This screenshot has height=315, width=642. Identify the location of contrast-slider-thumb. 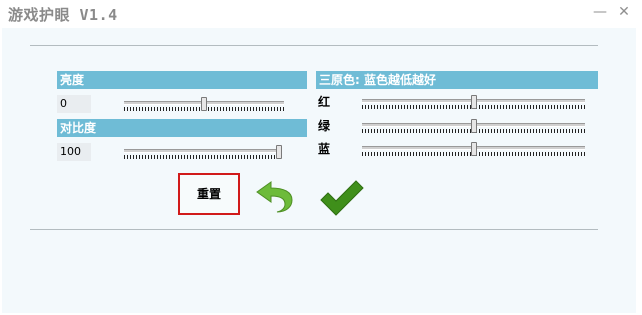
(279, 152).